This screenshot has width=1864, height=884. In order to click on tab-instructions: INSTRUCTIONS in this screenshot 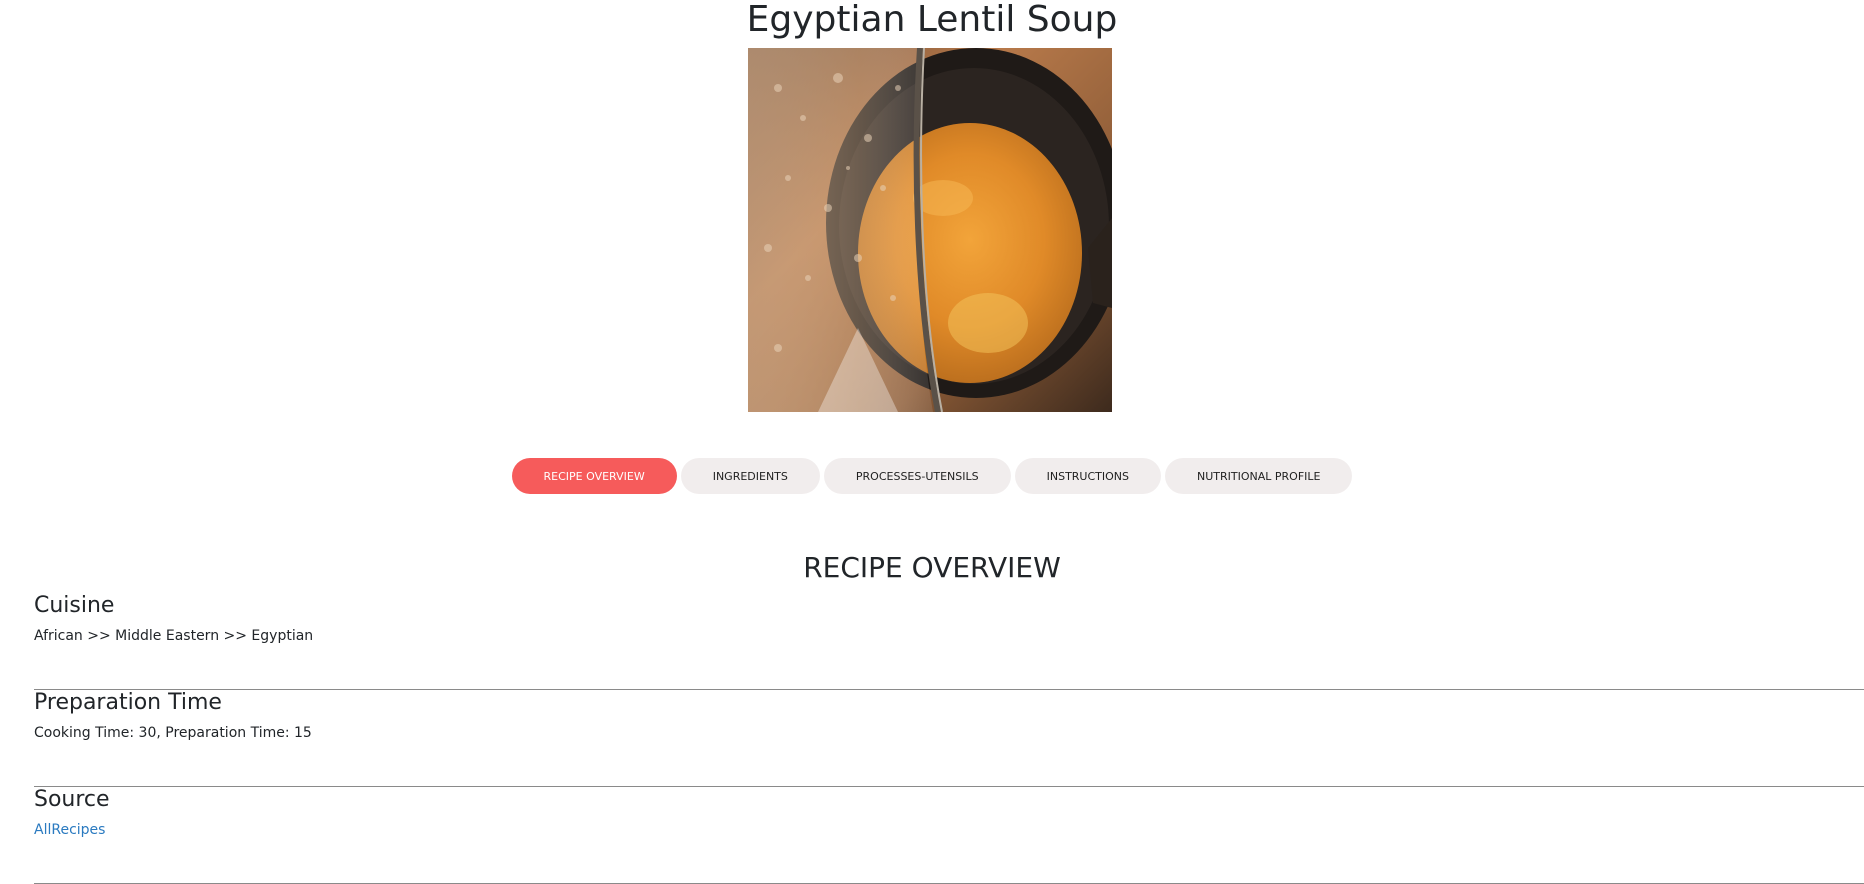, I will do `click(1087, 476)`.